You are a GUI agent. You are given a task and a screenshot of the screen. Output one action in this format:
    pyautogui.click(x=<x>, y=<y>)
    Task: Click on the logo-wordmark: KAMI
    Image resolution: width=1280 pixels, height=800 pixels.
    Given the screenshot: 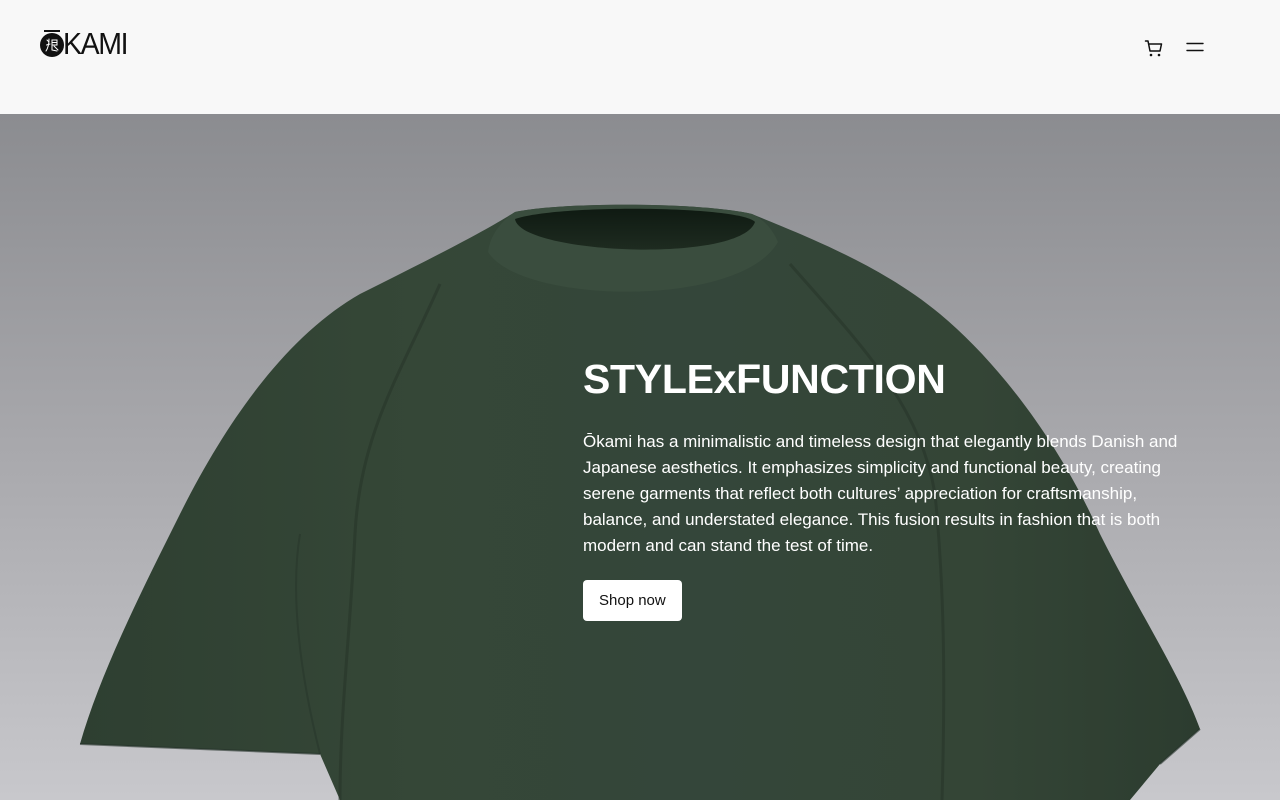 What is the action you would take?
    pyautogui.click(x=96, y=43)
    